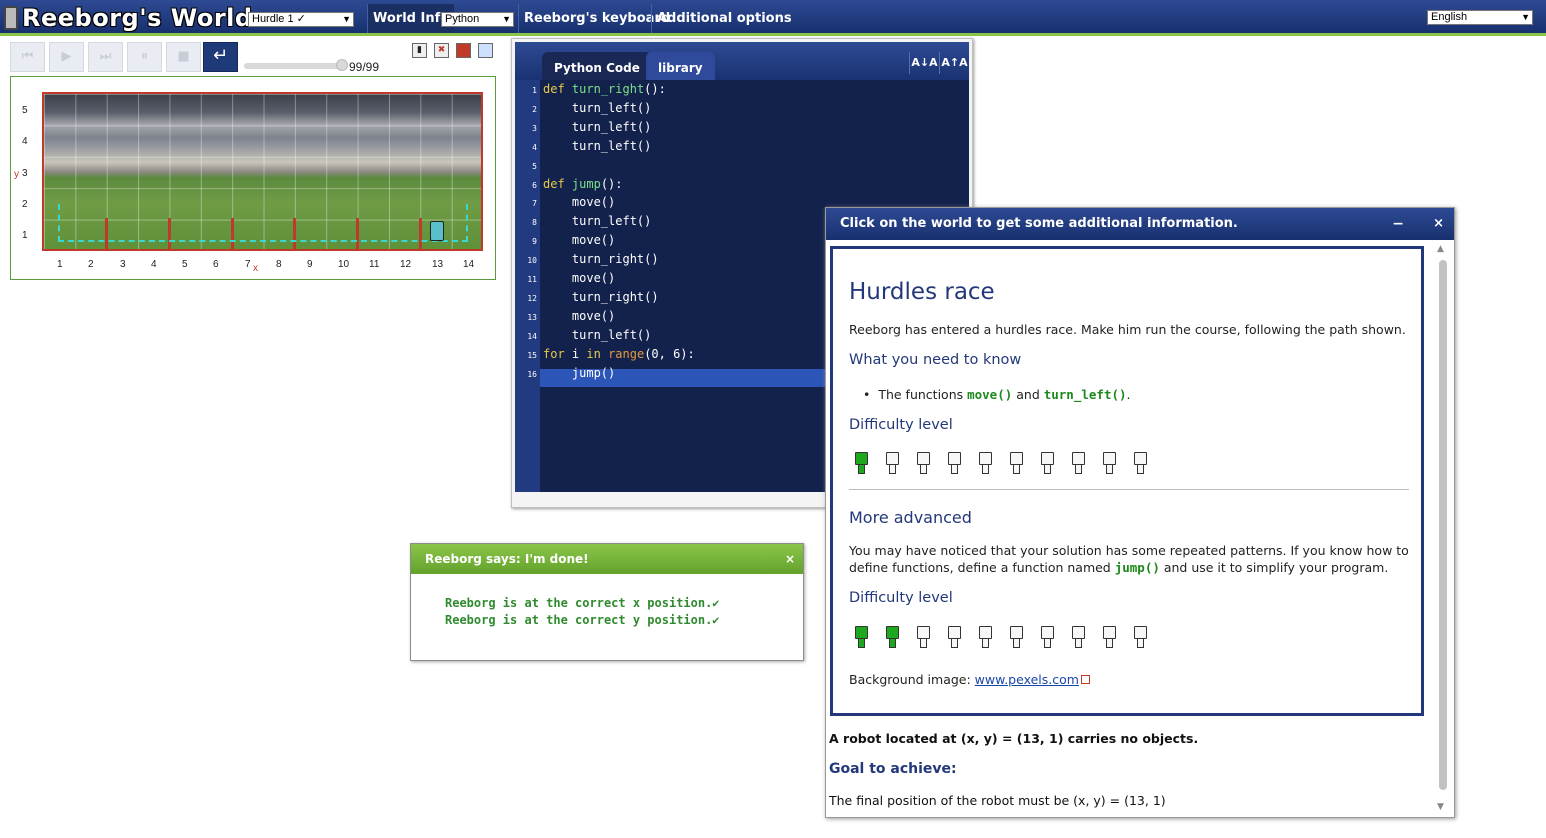 The image size is (1546, 838). I want to click on know-prefix: The functions, so click(923, 394).